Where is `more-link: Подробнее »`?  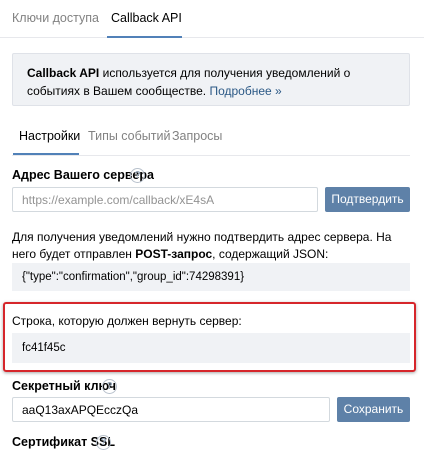 more-link: Подробнее » is located at coordinates (245, 91).